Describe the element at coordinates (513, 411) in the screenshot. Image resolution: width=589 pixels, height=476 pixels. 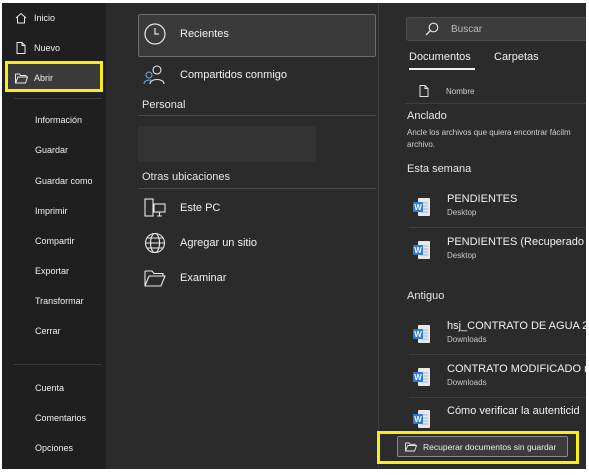
I see `file-name: Cómo verificar la autenticid` at that location.